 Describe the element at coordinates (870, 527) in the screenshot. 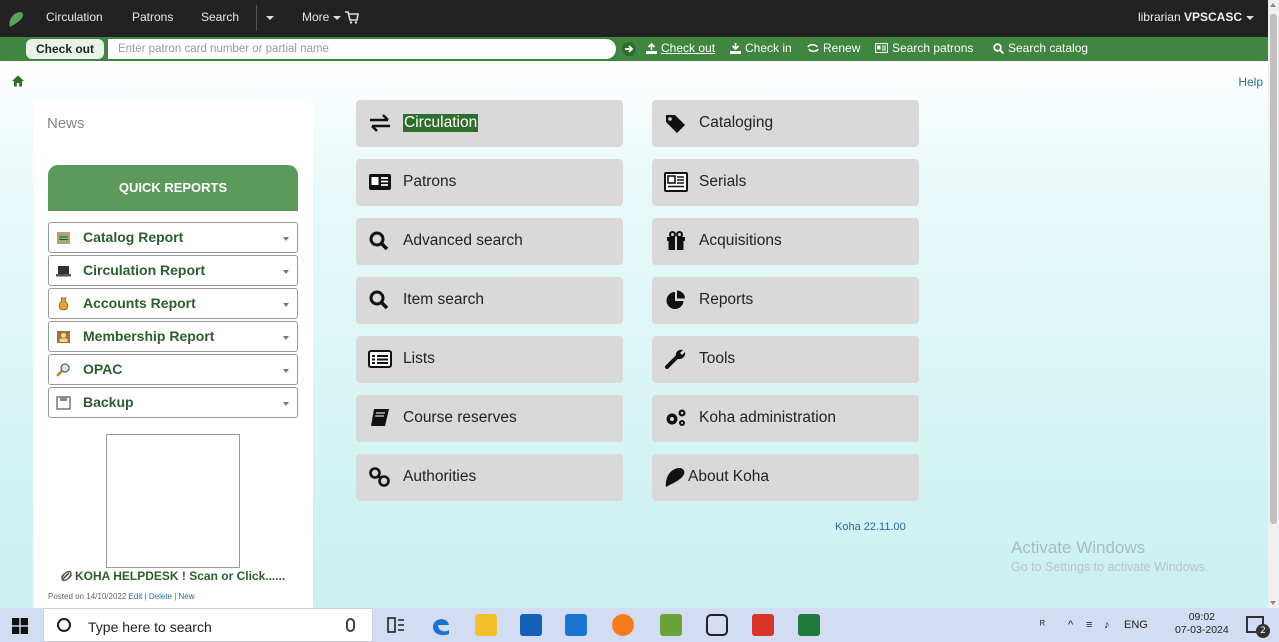

I see `koha-version: Koha 22.11.00` at that location.